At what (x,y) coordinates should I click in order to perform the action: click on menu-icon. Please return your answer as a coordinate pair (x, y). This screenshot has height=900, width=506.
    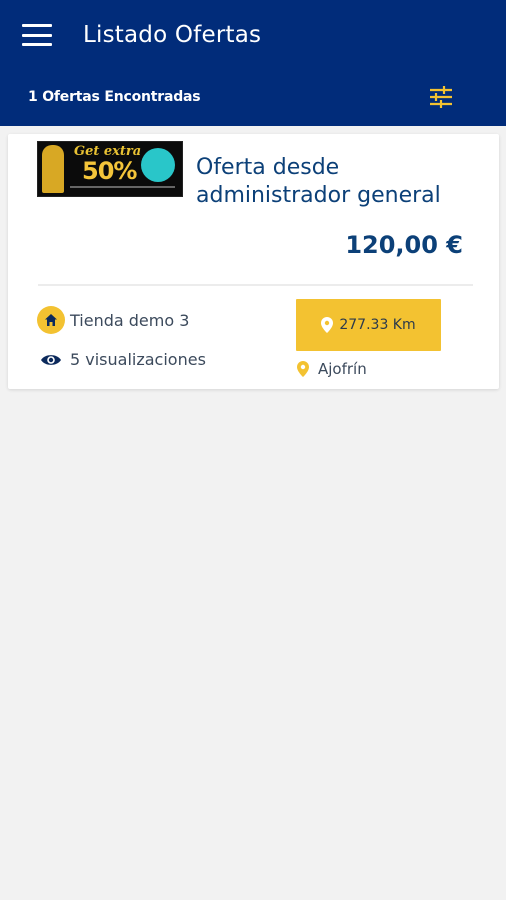
    Looking at the image, I should click on (37, 35).